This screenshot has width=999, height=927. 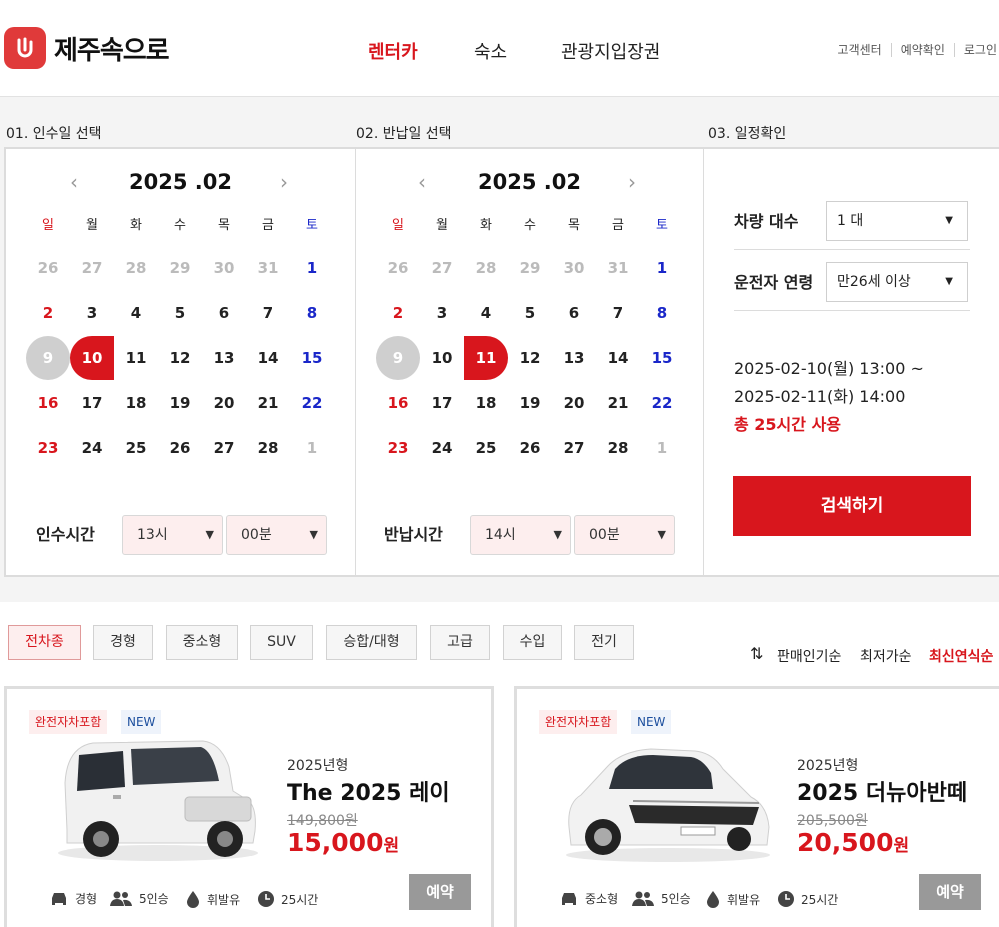 I want to click on sort-popular: 판매인기순, so click(x=809, y=656).